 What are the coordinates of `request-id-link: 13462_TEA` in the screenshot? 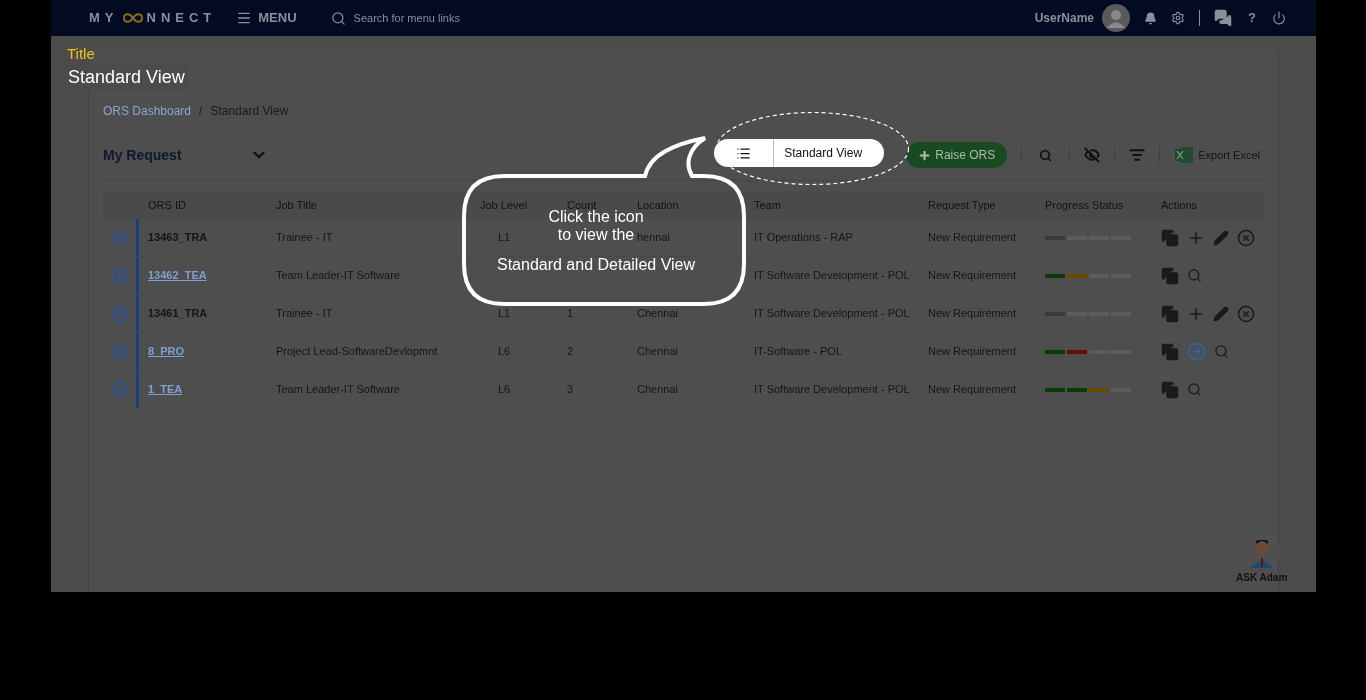 It's located at (177, 275).